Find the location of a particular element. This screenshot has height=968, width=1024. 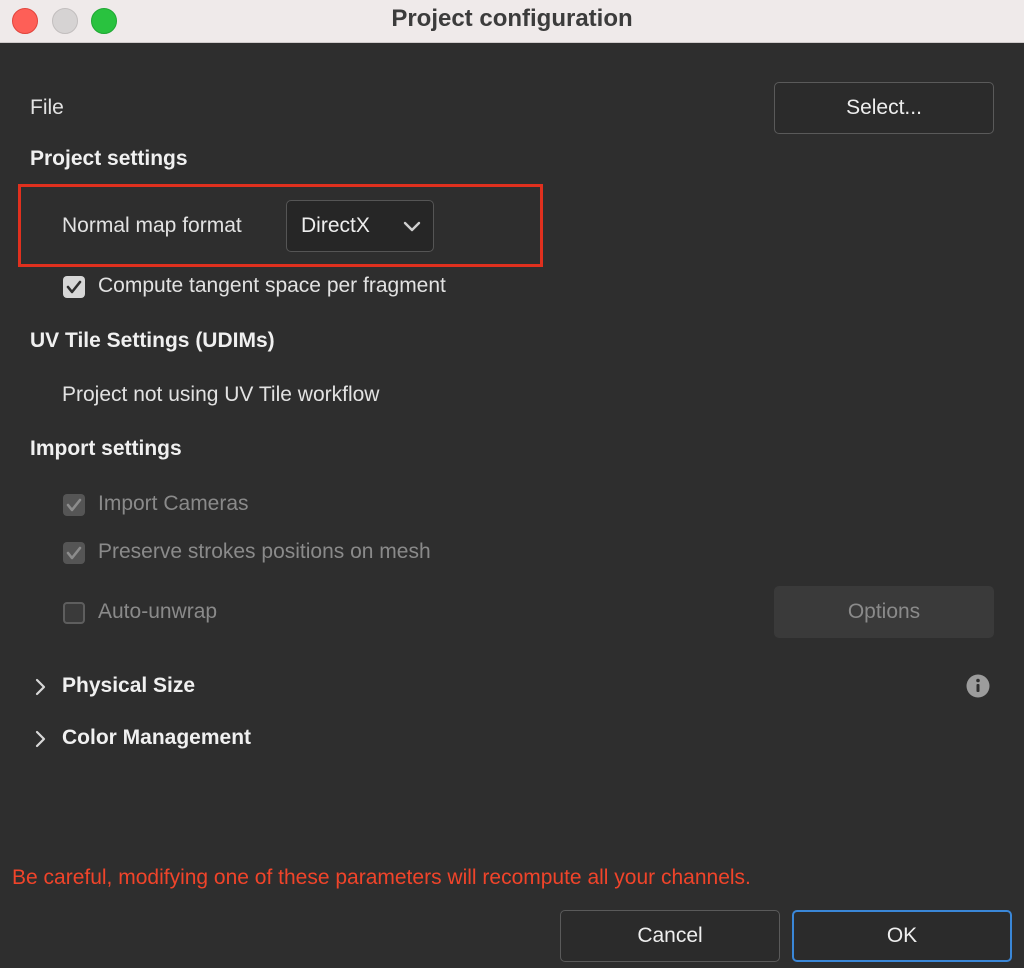

preserve-strokes-checkbox is located at coordinates (74, 553).